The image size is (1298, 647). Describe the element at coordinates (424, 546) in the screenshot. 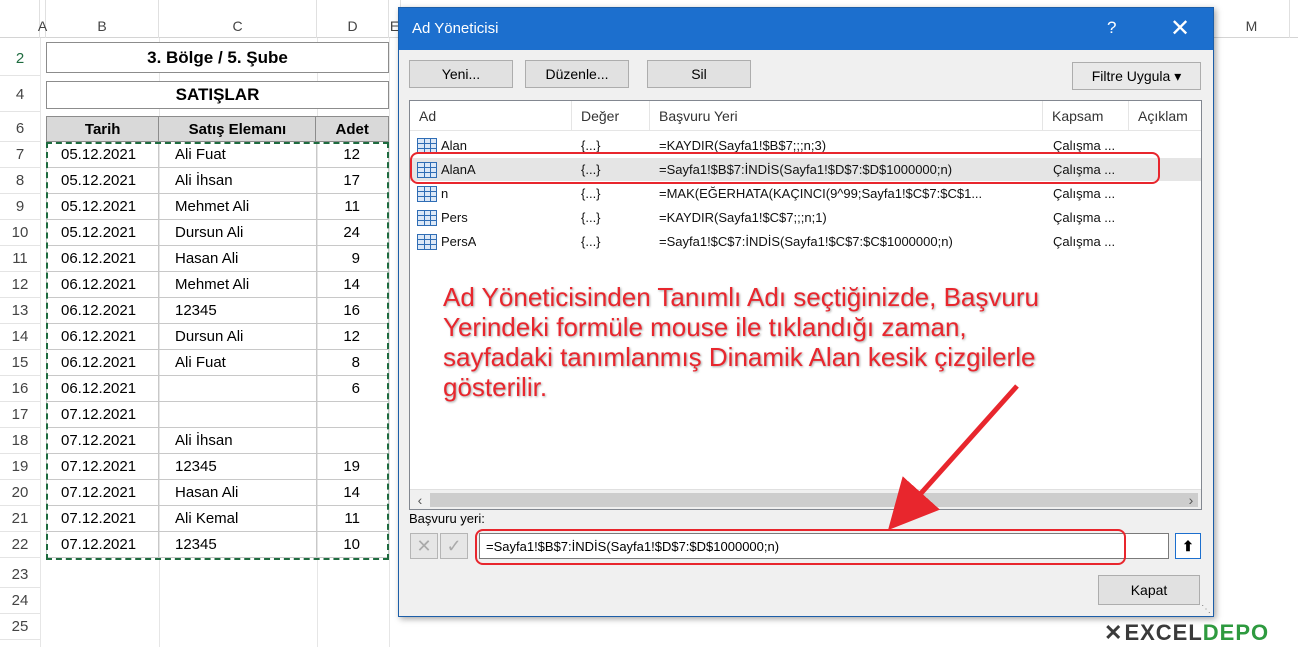

I see `cancel-edit-icon: ✕` at that location.